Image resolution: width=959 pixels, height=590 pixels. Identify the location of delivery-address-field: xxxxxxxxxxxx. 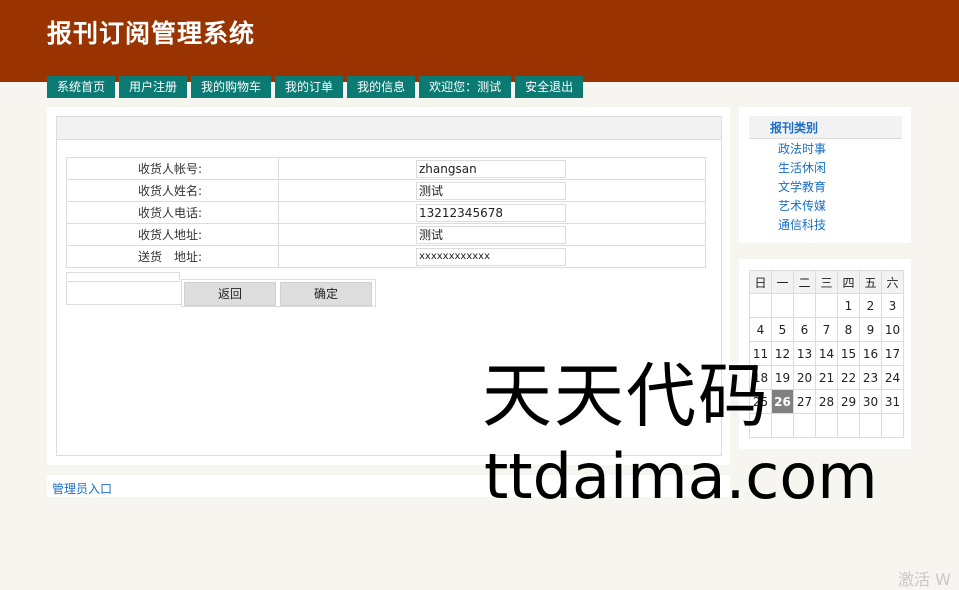
(491, 256).